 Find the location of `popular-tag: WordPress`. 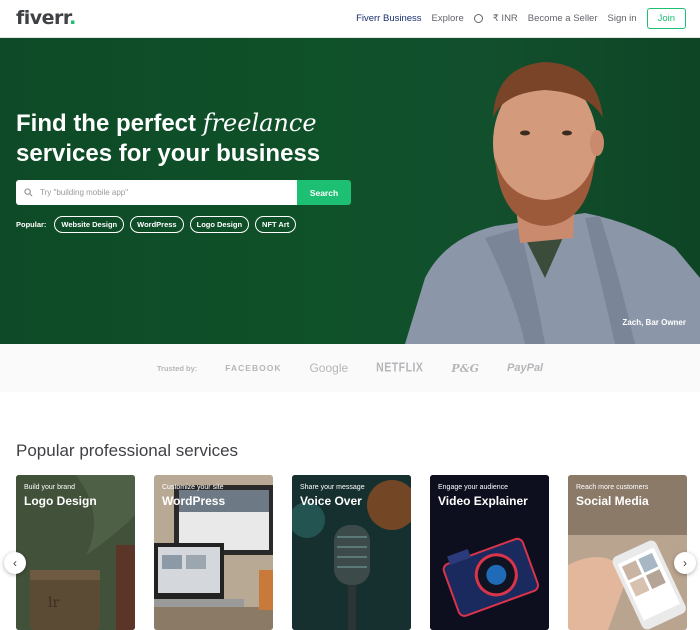

popular-tag: WordPress is located at coordinates (157, 224).